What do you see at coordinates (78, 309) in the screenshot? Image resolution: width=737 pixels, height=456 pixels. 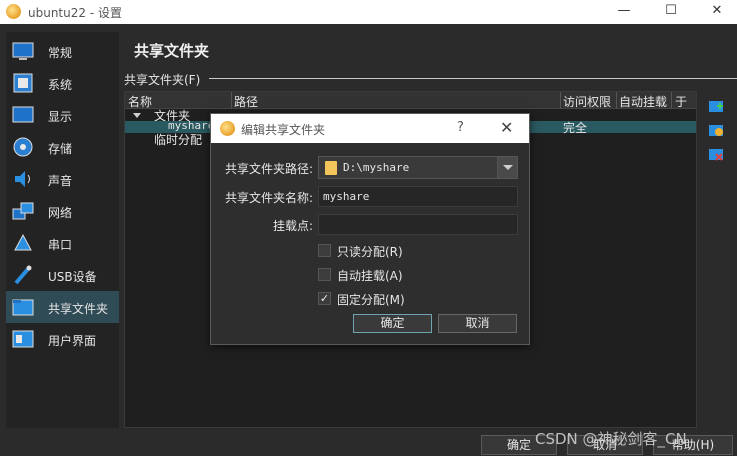 I see `sidebar-item-label: 共享文件夹` at bounding box center [78, 309].